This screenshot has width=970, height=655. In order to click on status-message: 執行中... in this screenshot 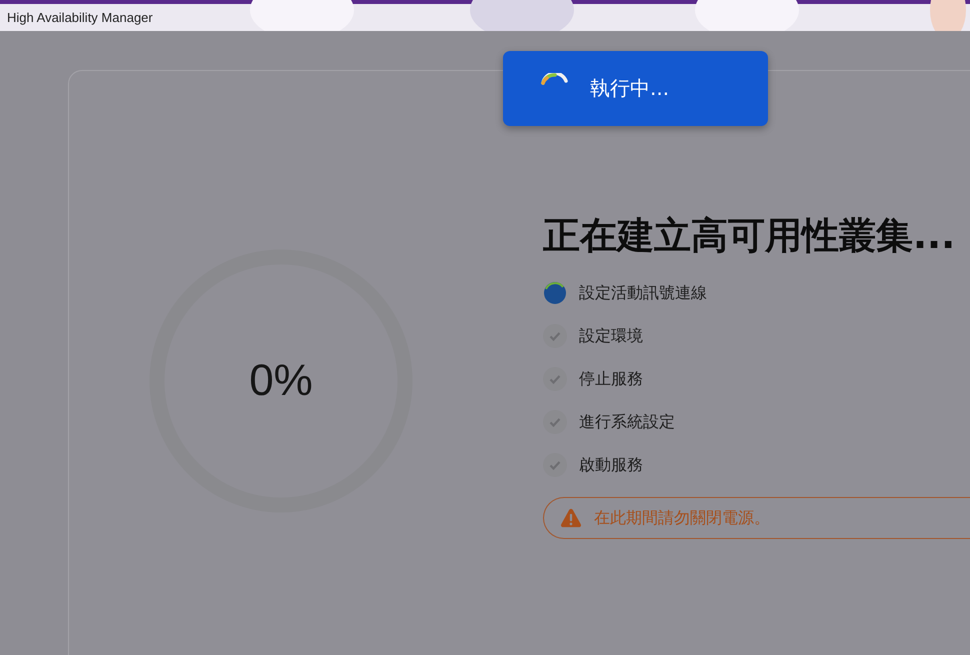, I will do `click(630, 88)`.